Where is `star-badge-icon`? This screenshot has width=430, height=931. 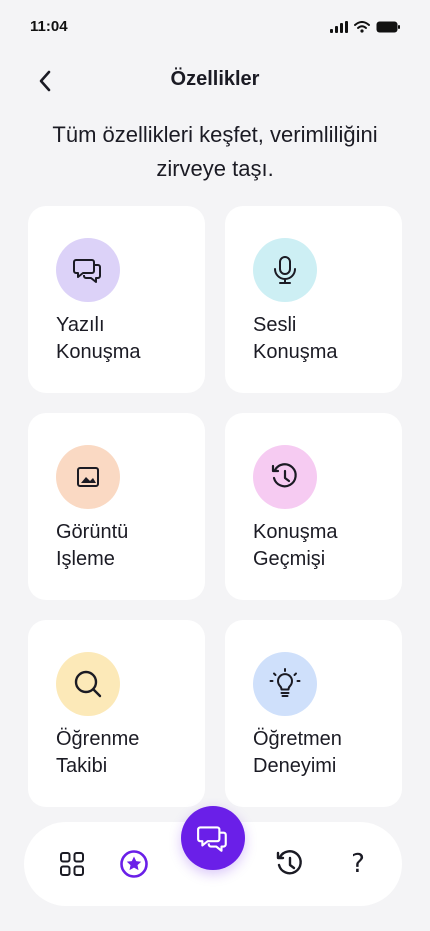 star-badge-icon is located at coordinates (134, 864).